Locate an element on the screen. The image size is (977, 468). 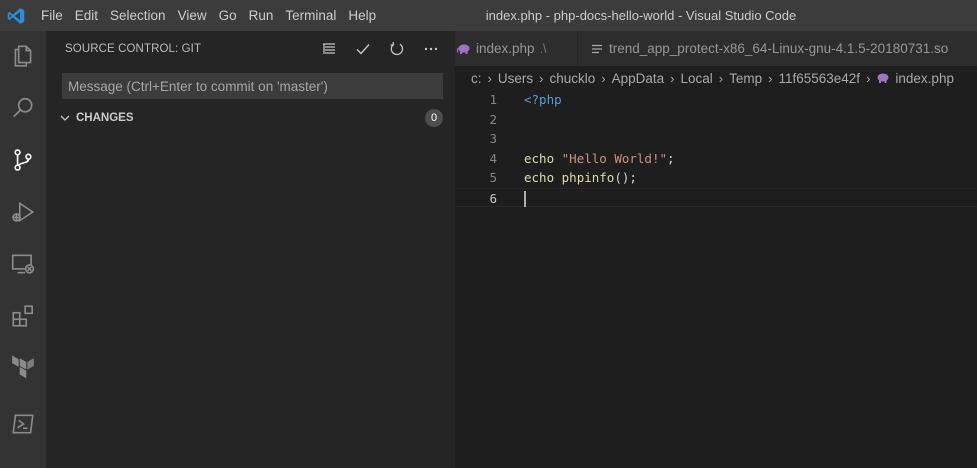
sidebar-header: SOURCE CONTROL: GIT is located at coordinates (250, 48).